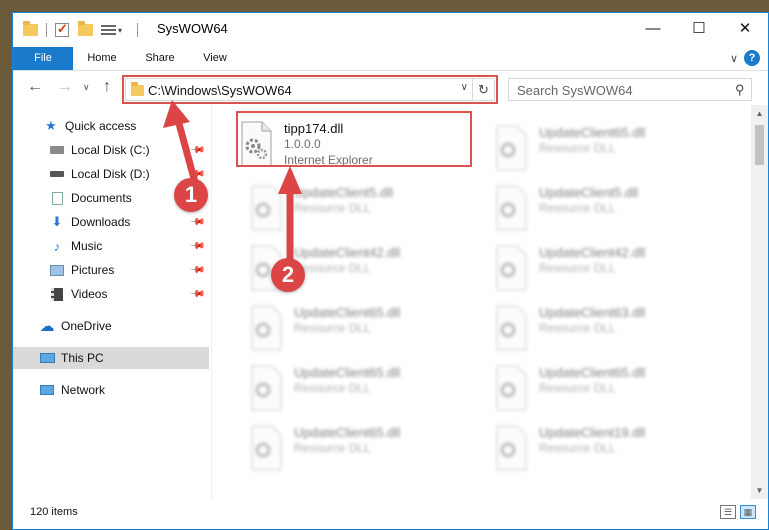  Describe the element at coordinates (191, 195) in the screenshot. I see `callout-1: 1` at that location.